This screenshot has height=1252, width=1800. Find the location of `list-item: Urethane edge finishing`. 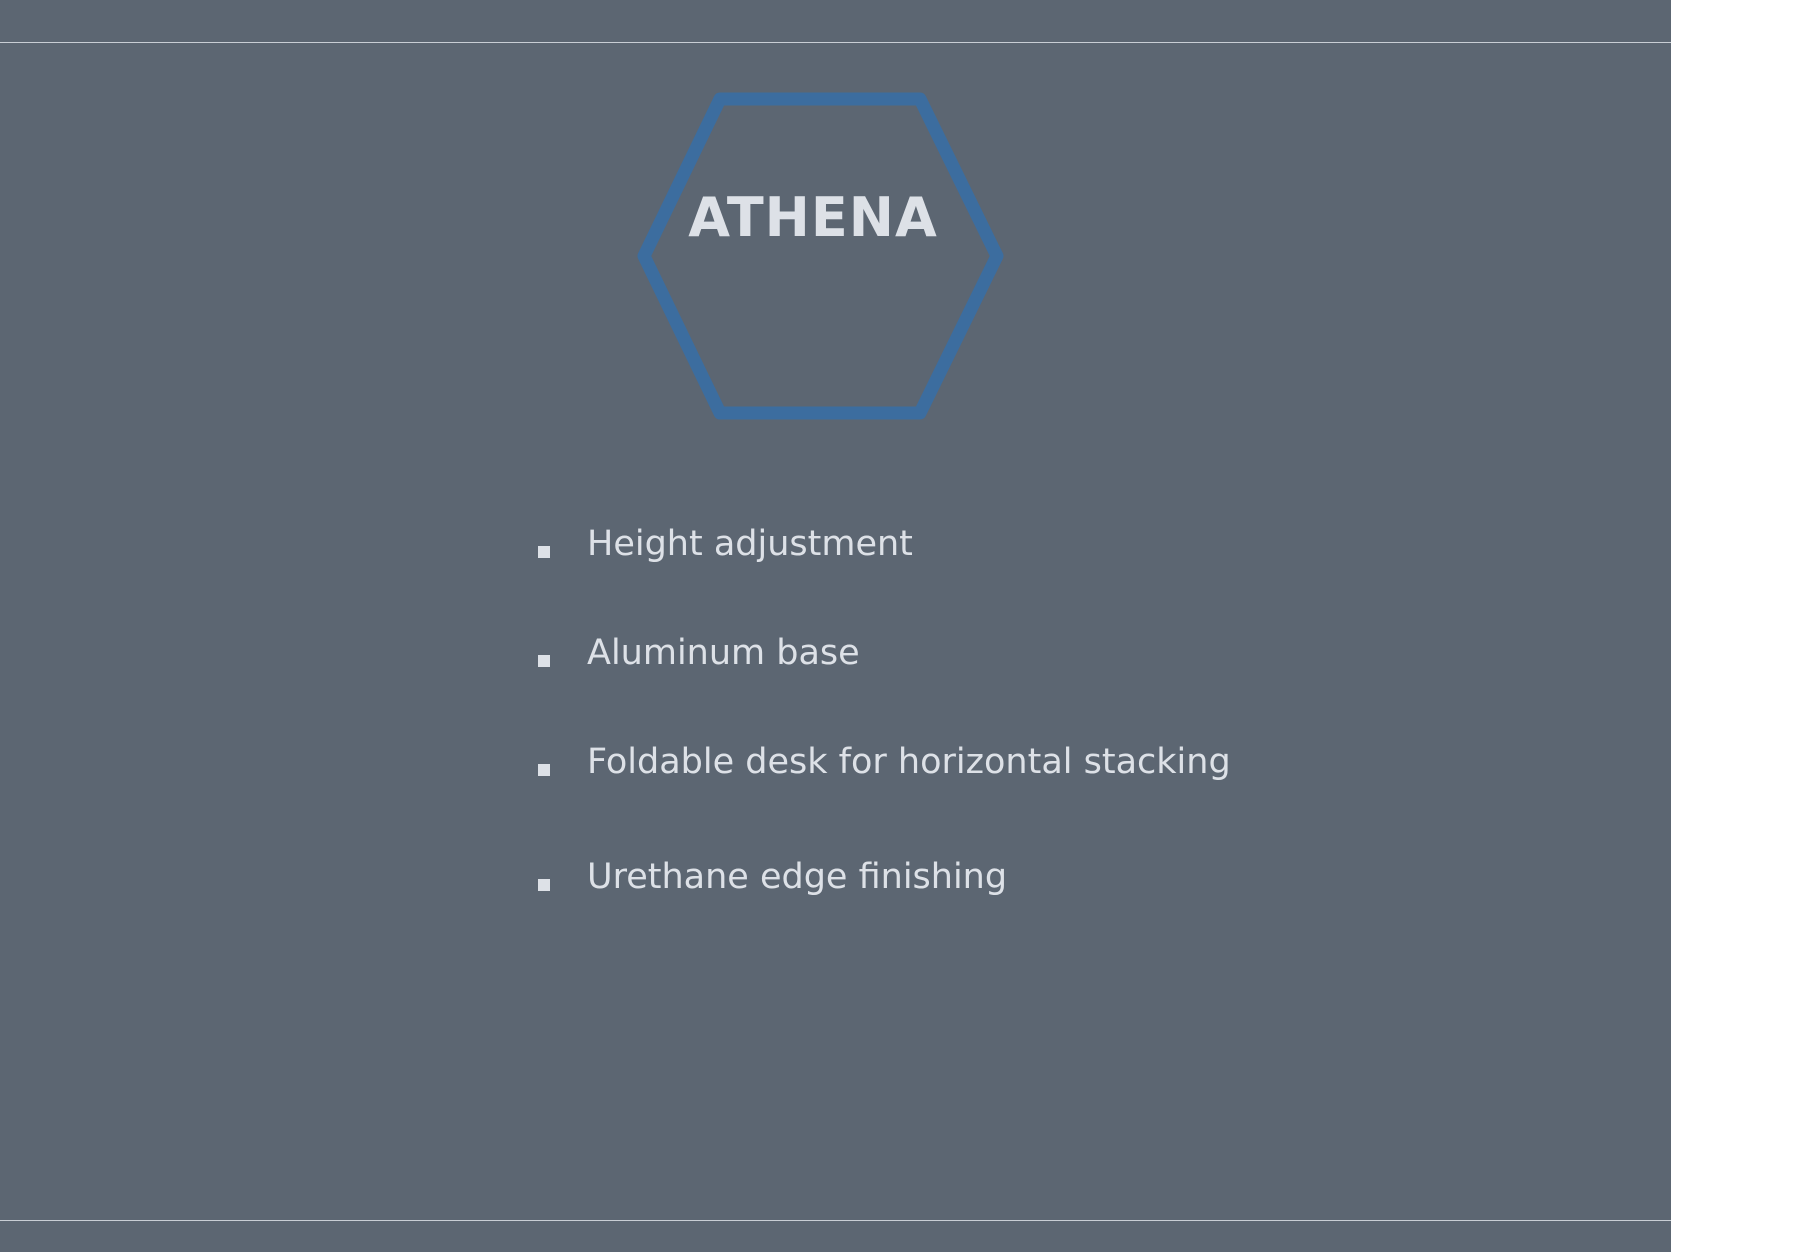

list-item: Urethane edge finishing is located at coordinates (884, 907).